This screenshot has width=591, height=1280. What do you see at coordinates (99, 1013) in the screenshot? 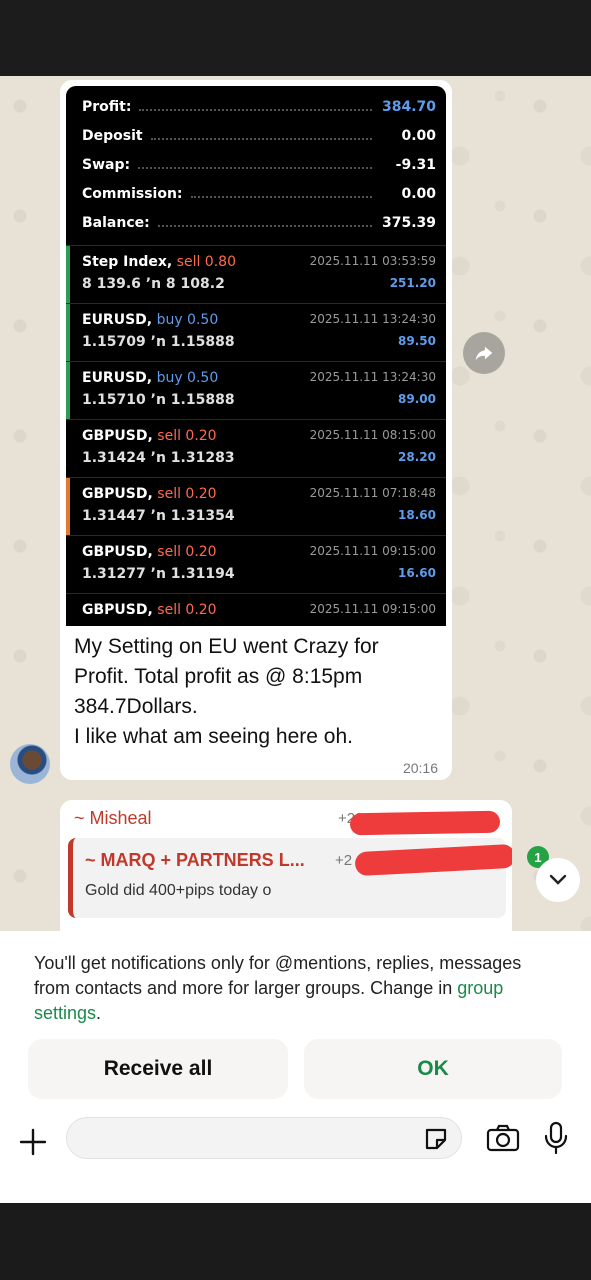
I see `notice-text-end: .` at bounding box center [99, 1013].